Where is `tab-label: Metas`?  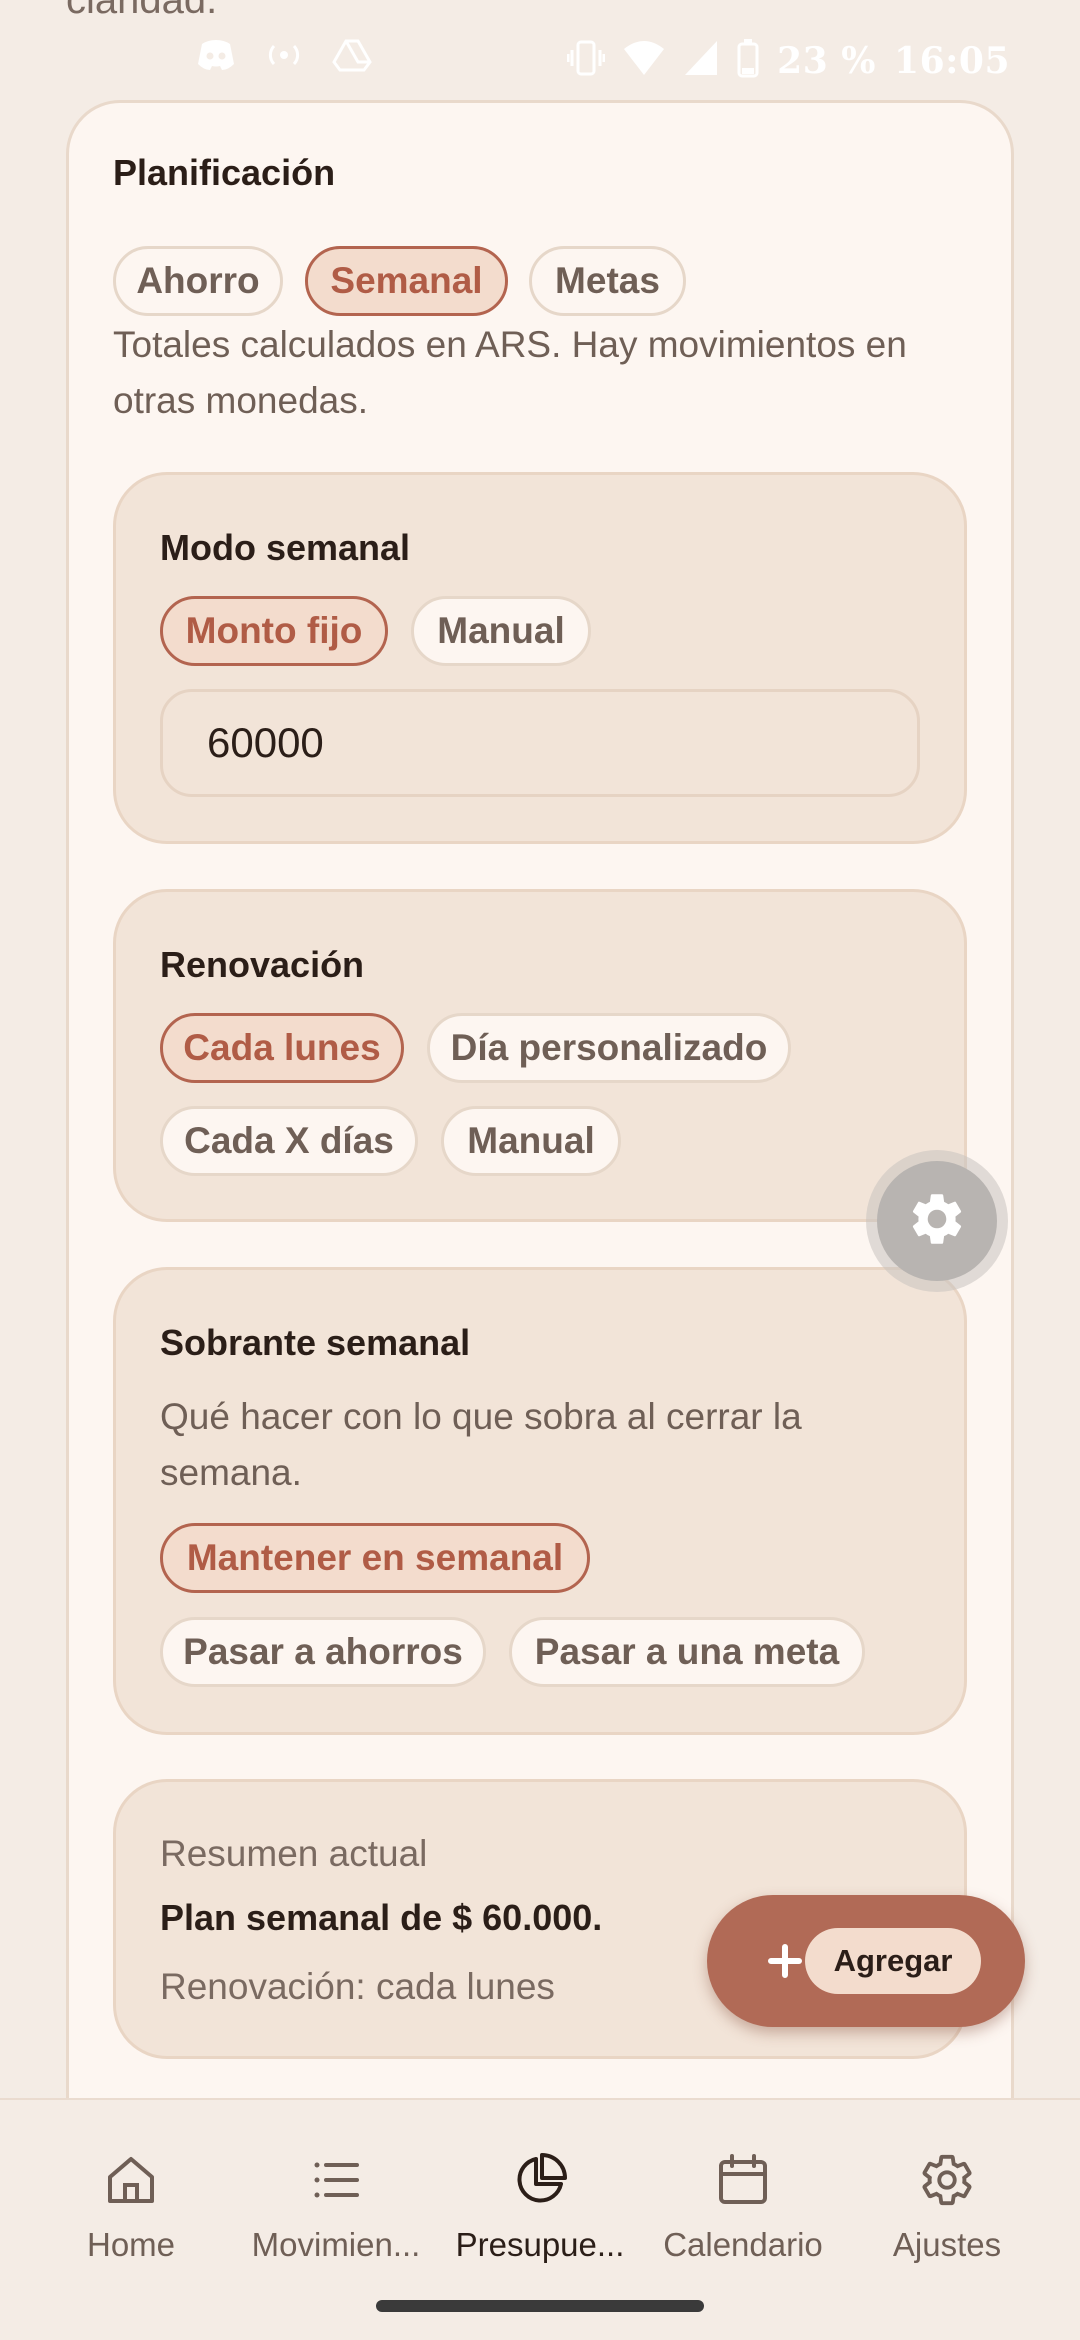 tab-label: Metas is located at coordinates (607, 280).